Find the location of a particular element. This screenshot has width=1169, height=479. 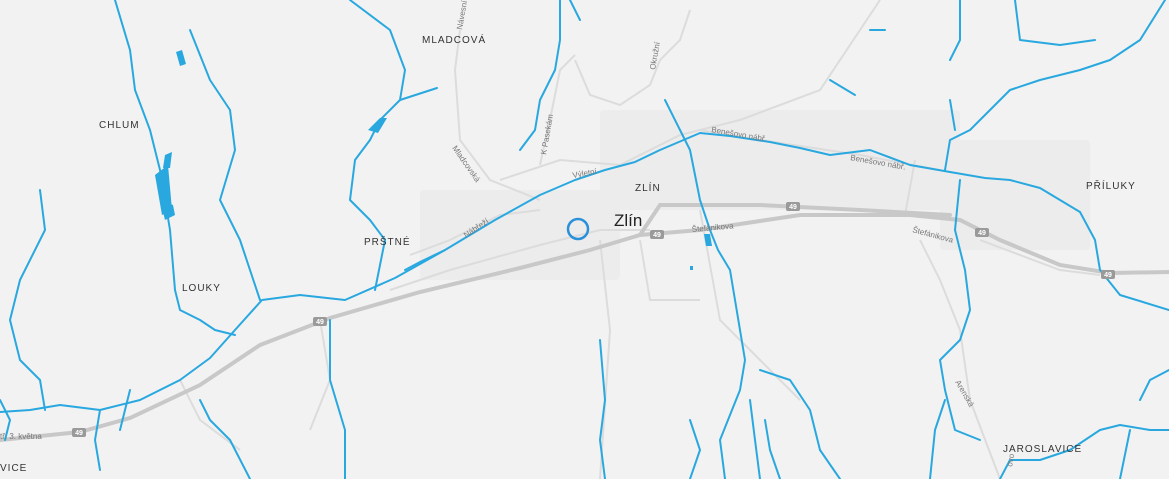

place-label-mladcova: MLADCOVÁ is located at coordinates (454, 40).